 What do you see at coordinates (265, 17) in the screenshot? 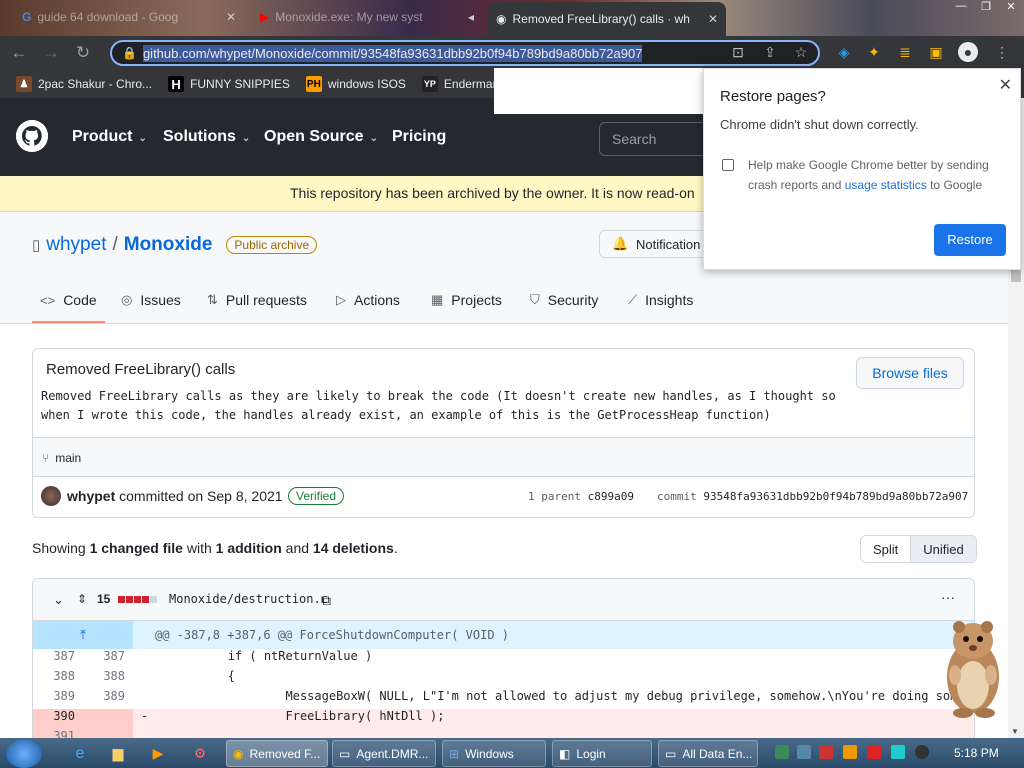
I see `youtube-icon: ▶` at bounding box center [265, 17].